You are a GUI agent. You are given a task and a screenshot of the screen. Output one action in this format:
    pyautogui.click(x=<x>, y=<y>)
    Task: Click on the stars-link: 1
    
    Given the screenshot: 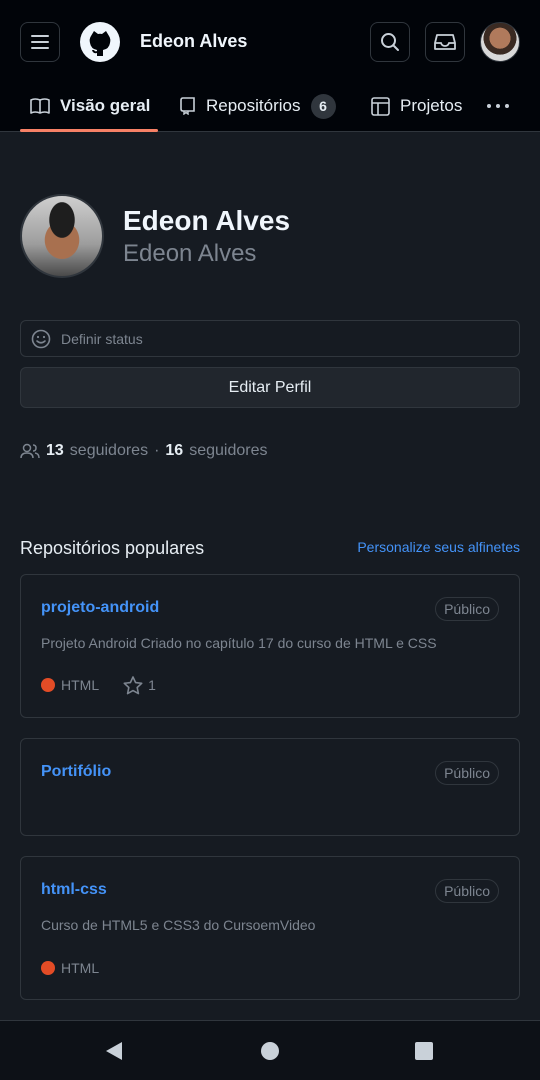 What is the action you would take?
    pyautogui.click(x=139, y=685)
    